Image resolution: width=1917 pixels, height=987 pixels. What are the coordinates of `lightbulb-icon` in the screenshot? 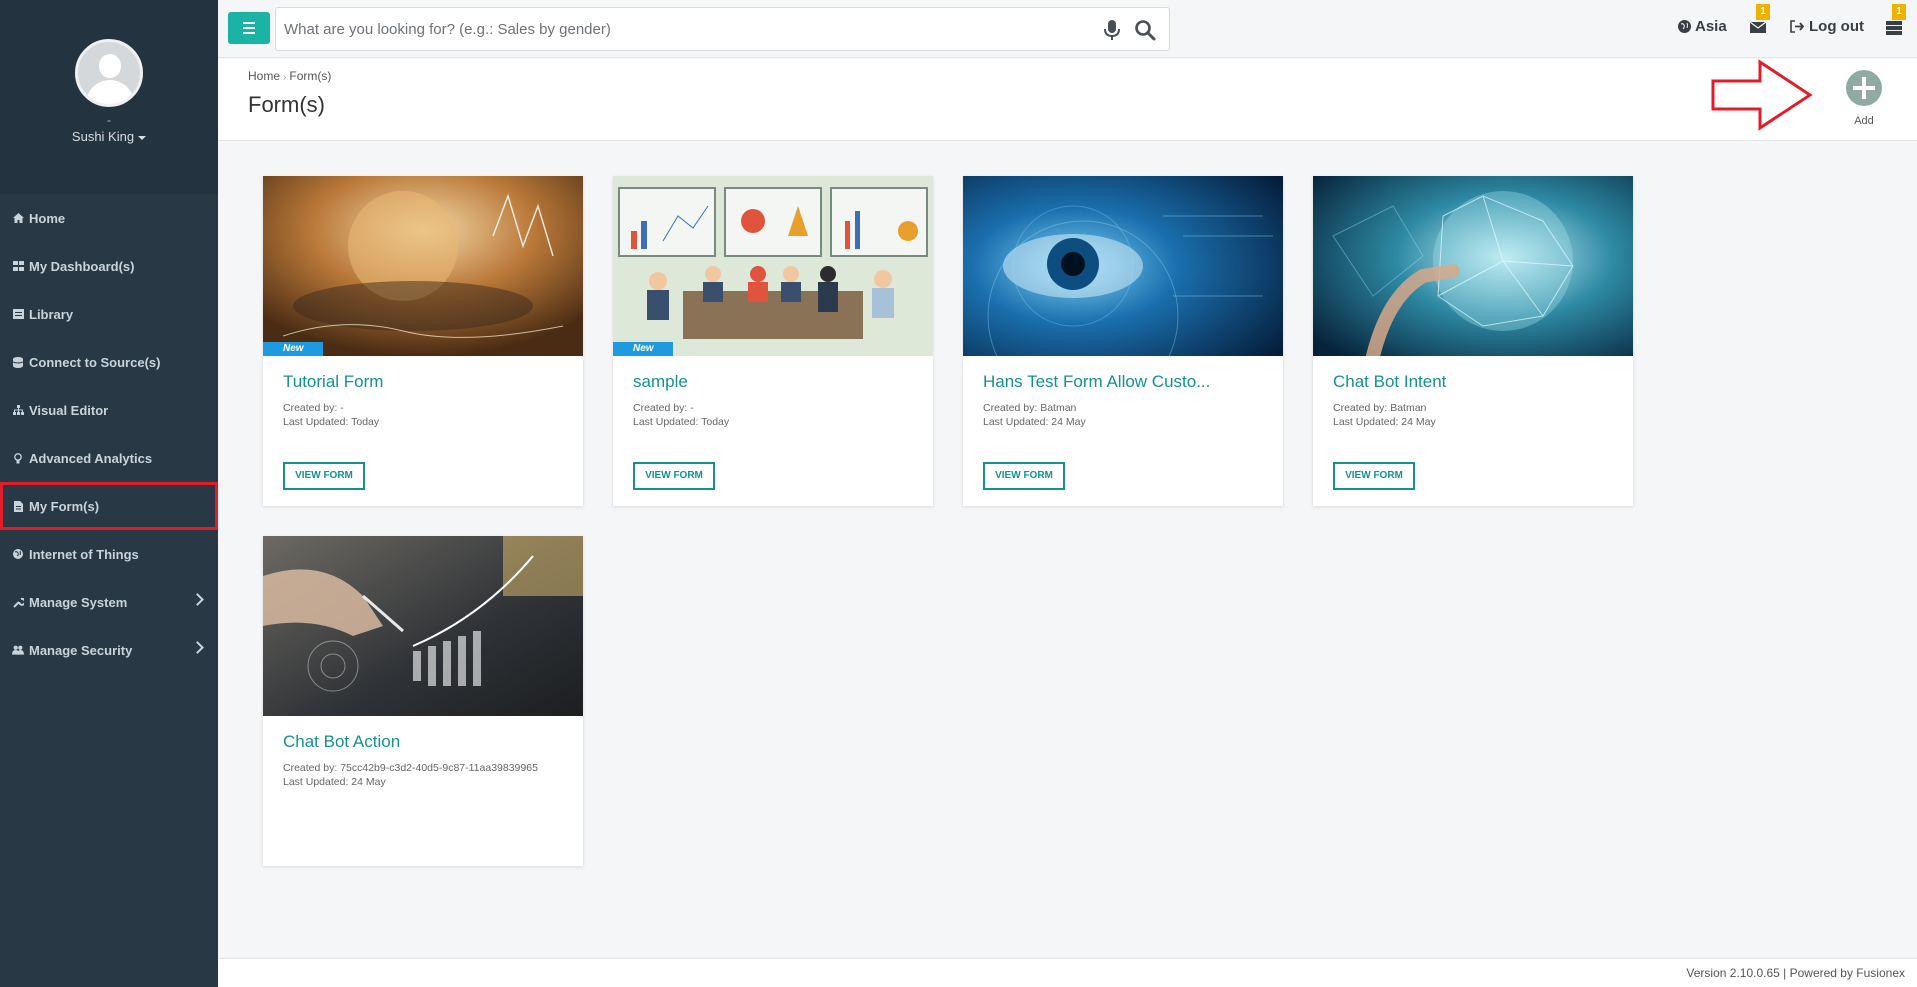 It's located at (18, 458).